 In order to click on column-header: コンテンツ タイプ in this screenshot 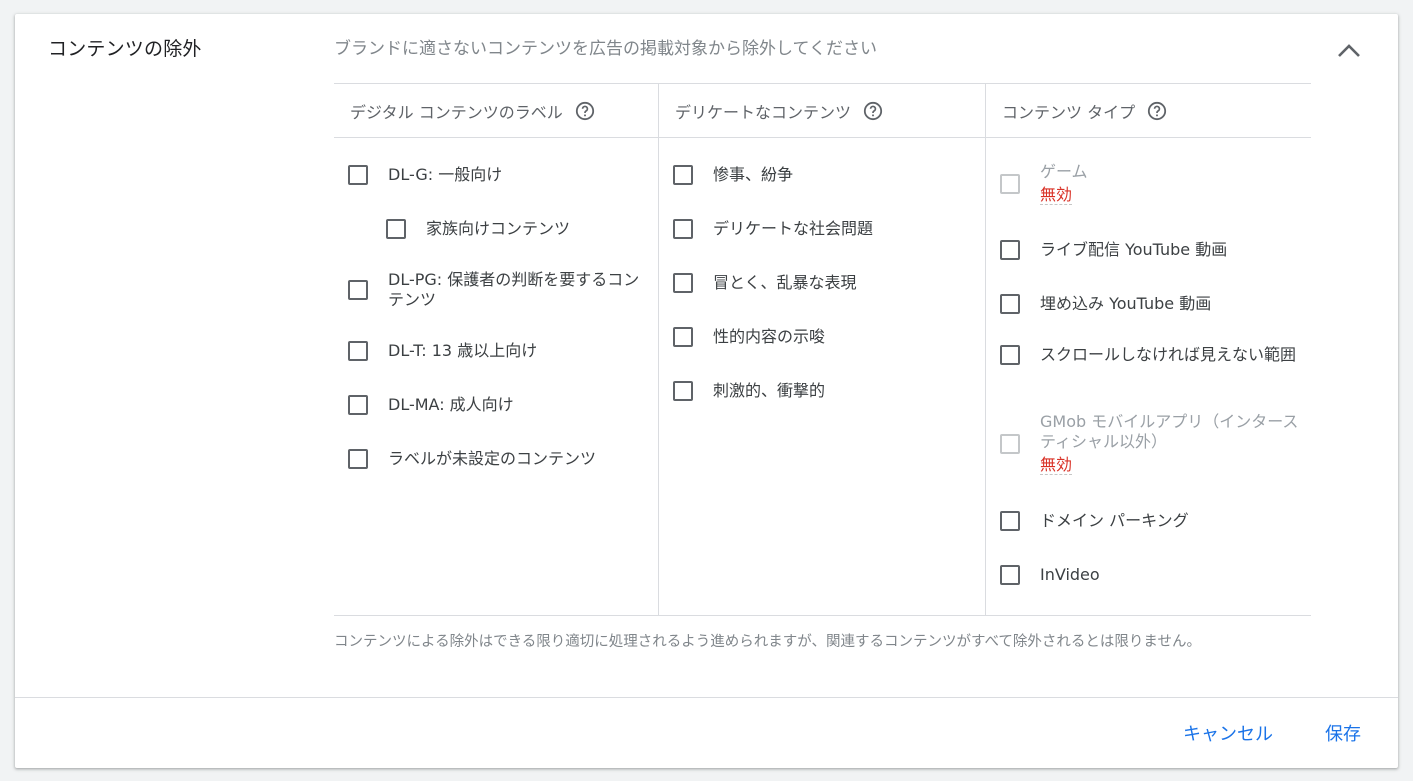, I will do `click(1148, 111)`.